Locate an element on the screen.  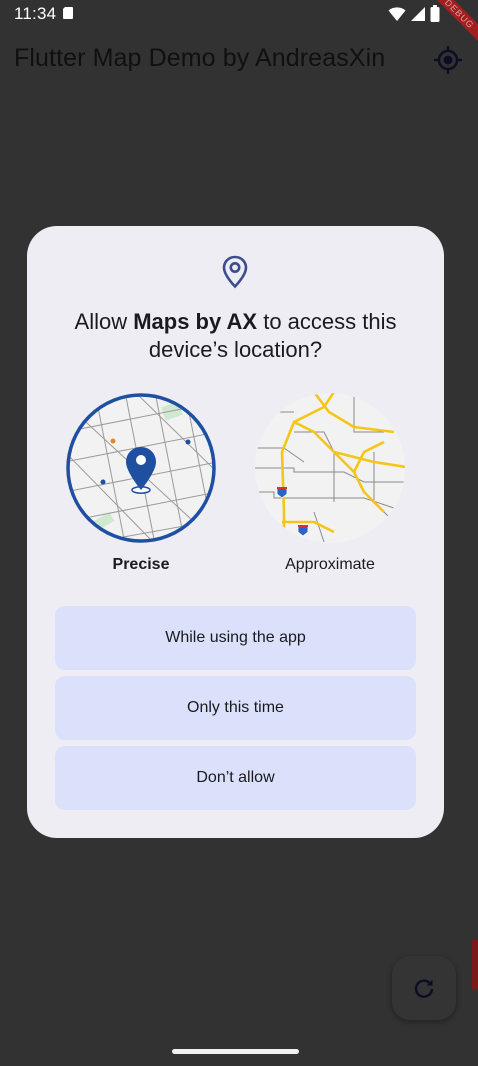
approximate-option: Approximate is located at coordinates (330, 483).